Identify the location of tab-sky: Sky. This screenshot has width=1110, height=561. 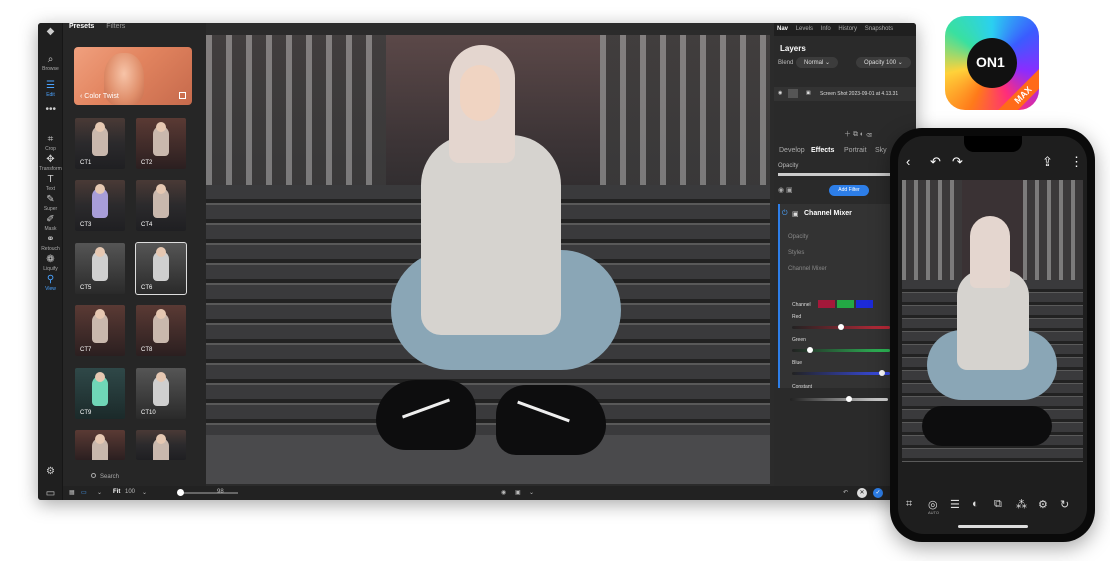
(881, 150).